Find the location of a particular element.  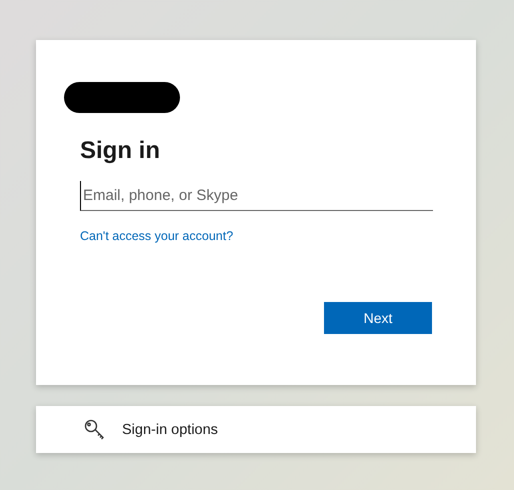

email-field: Email, phone, or Skype is located at coordinates (256, 196).